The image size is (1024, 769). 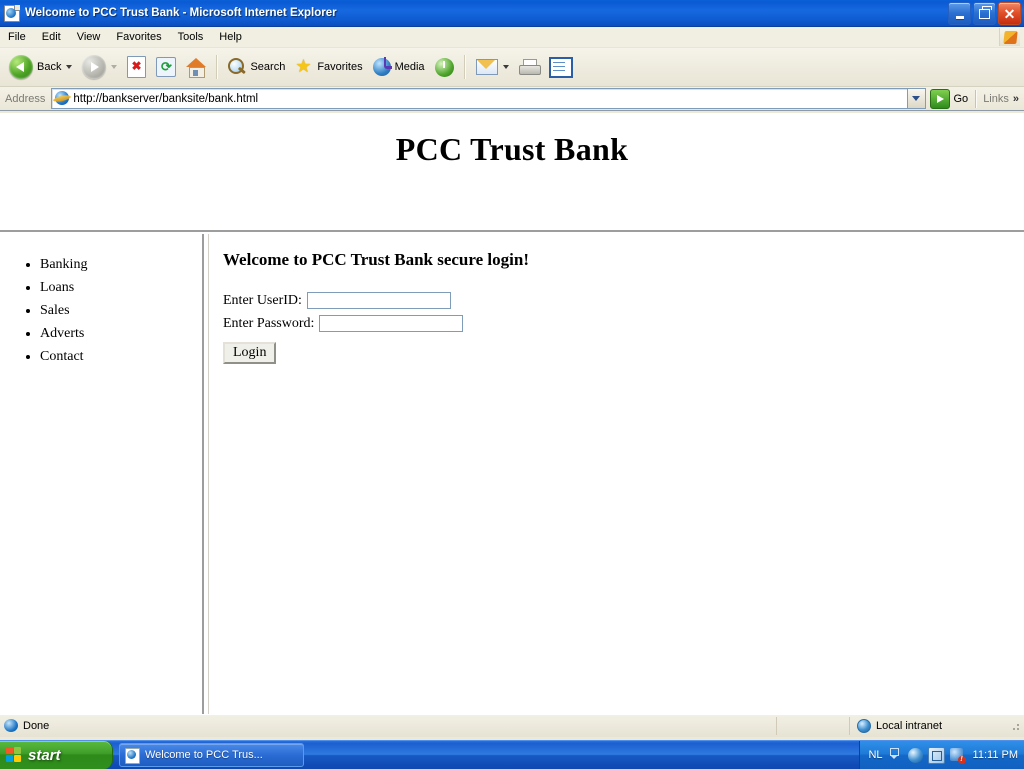 I want to click on chevron-down-icon, so click(x=916, y=98).